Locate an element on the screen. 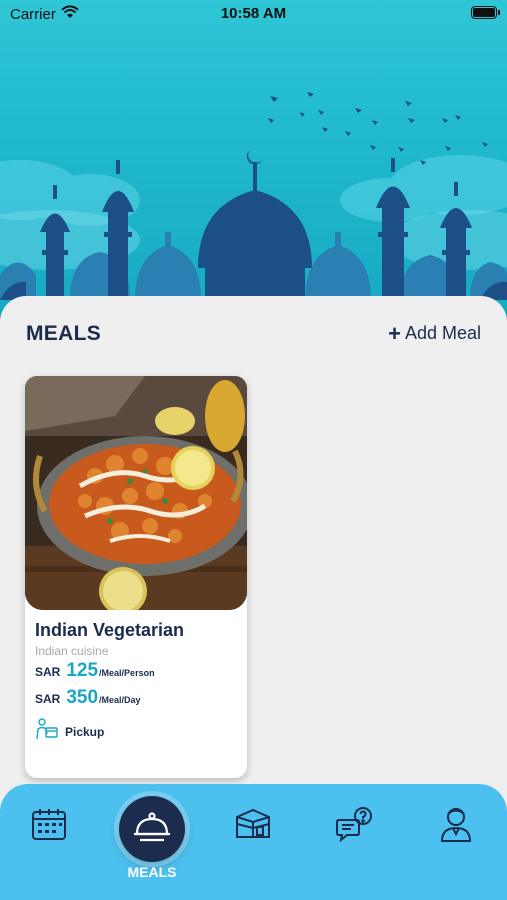  kaaba-icon is located at coordinates (253, 826).